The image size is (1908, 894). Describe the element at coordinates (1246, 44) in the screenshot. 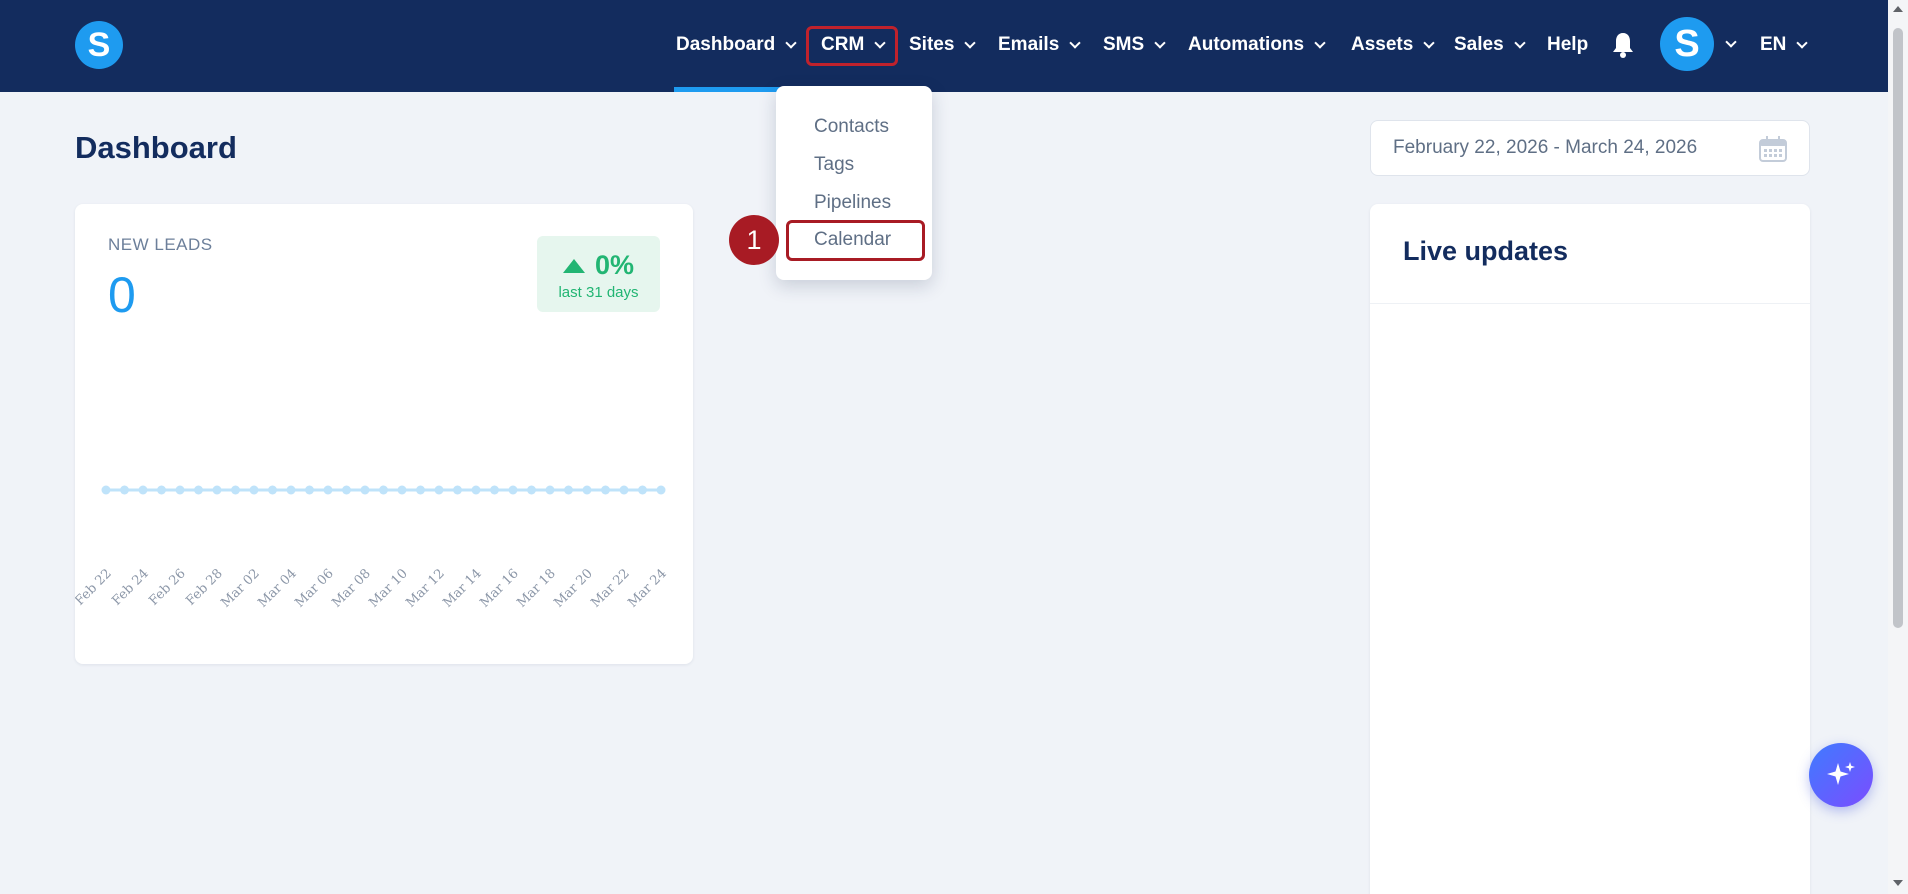

I see `nav-automations-label: Automations` at that location.